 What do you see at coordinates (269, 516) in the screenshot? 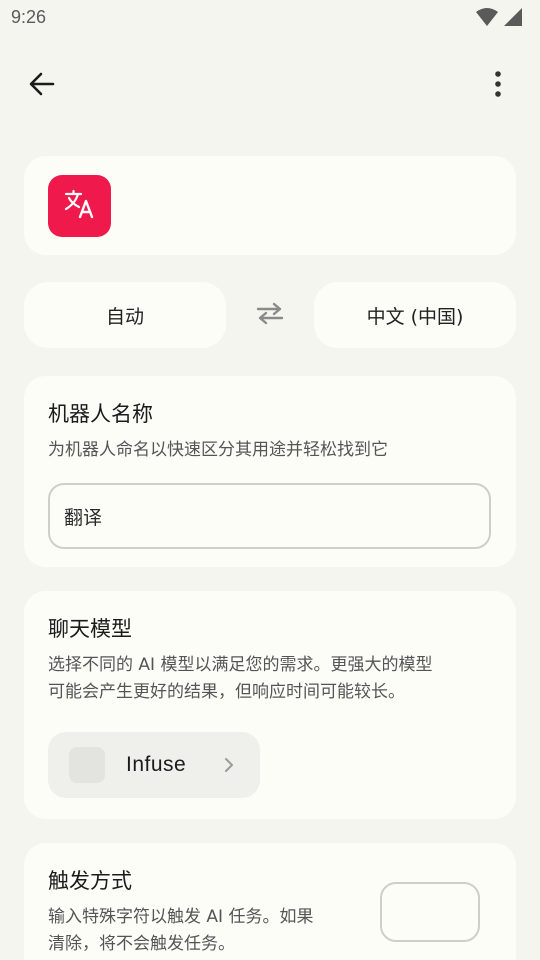
I see `bot-name-input: 翻译` at bounding box center [269, 516].